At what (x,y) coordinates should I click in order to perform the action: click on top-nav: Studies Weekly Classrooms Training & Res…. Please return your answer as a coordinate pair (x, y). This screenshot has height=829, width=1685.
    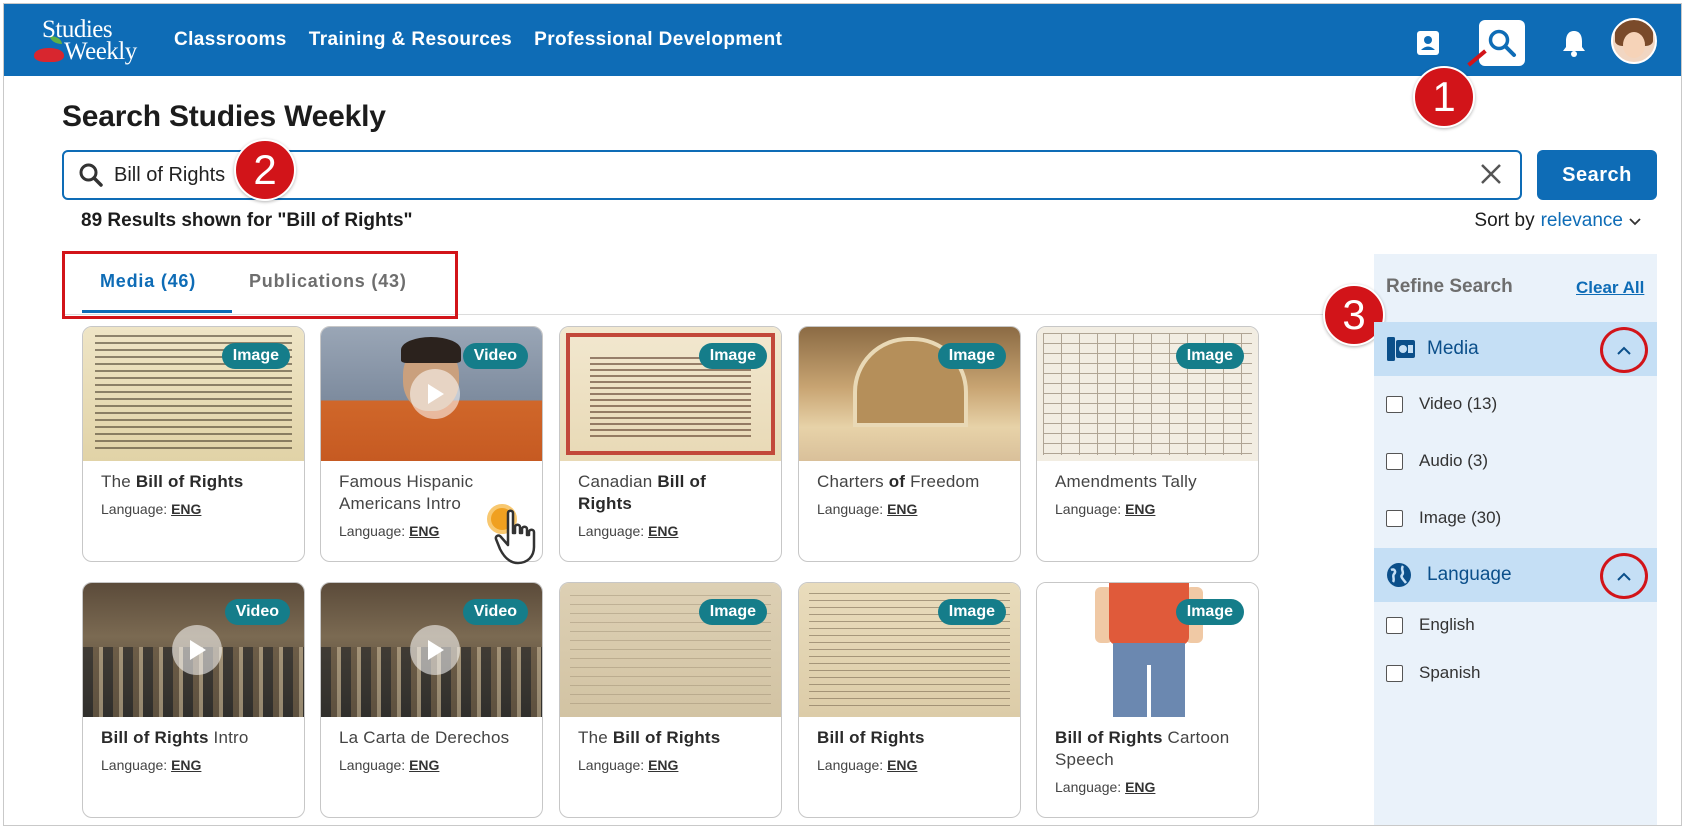
    Looking at the image, I should click on (842, 40).